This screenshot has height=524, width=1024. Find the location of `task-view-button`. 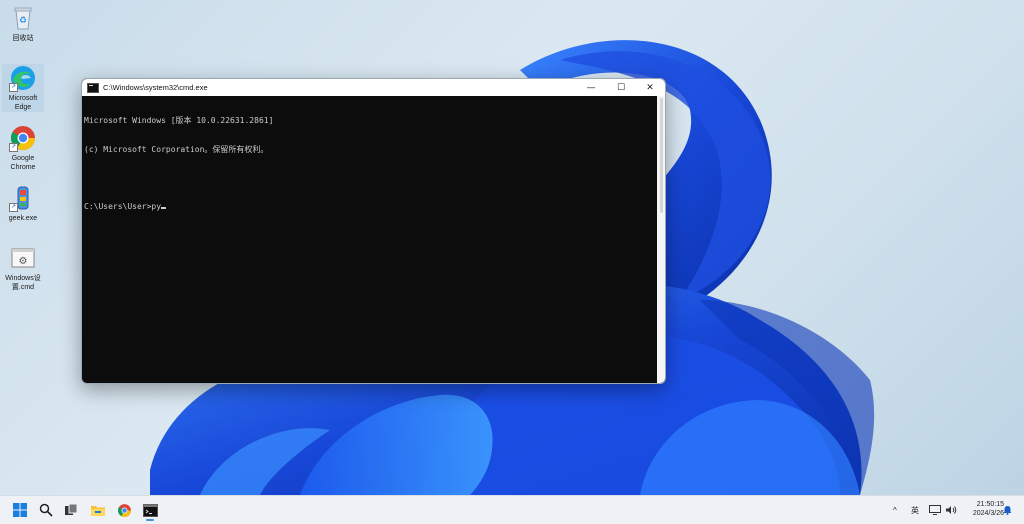

task-view-button is located at coordinates (71, 510).